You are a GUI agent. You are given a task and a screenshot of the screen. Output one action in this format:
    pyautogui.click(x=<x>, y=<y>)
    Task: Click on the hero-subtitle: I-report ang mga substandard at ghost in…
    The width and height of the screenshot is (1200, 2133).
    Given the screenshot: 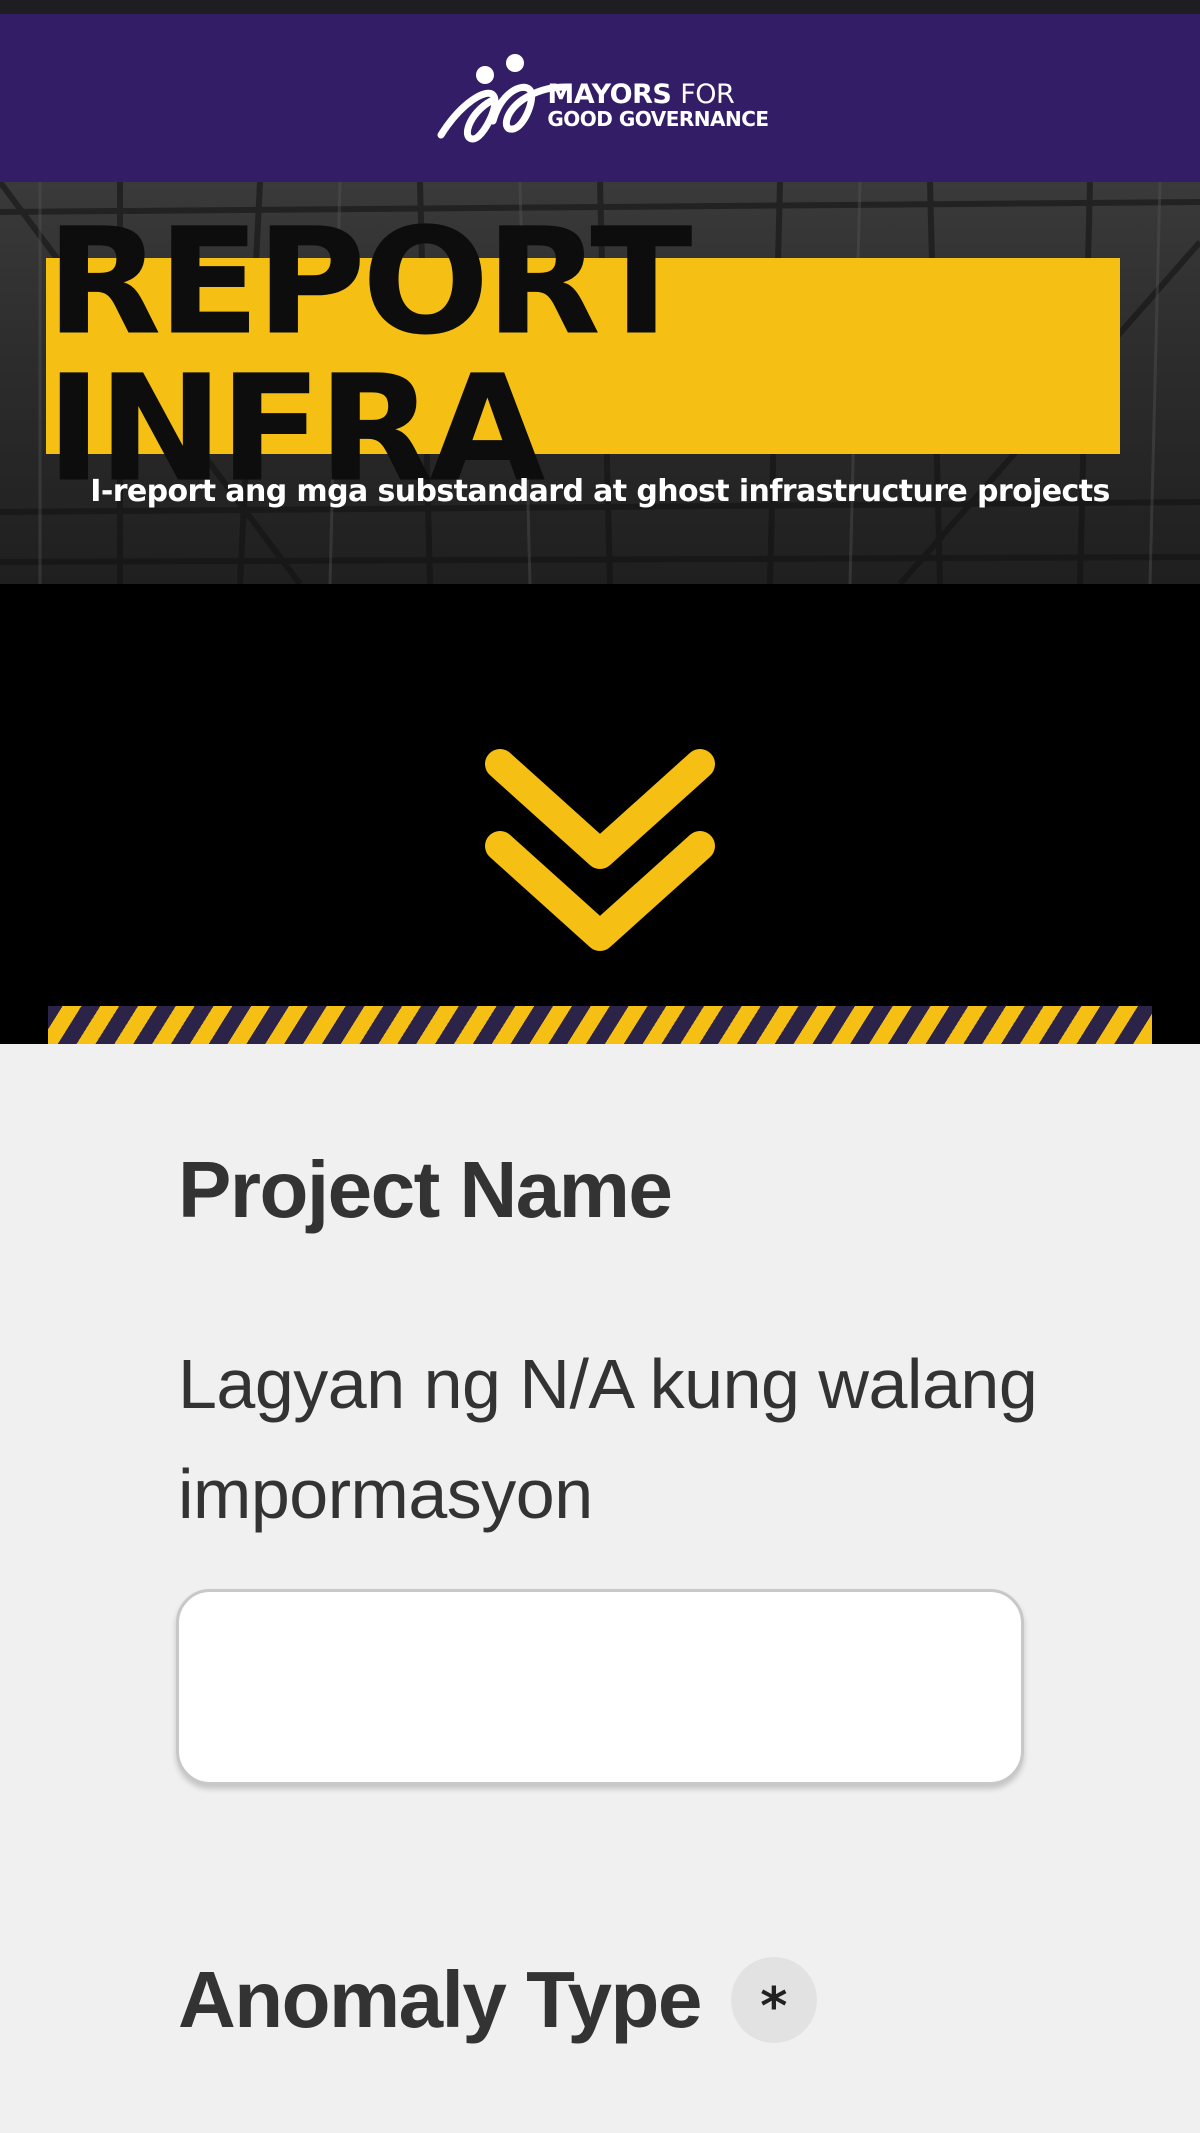 What is the action you would take?
    pyautogui.click(x=600, y=491)
    